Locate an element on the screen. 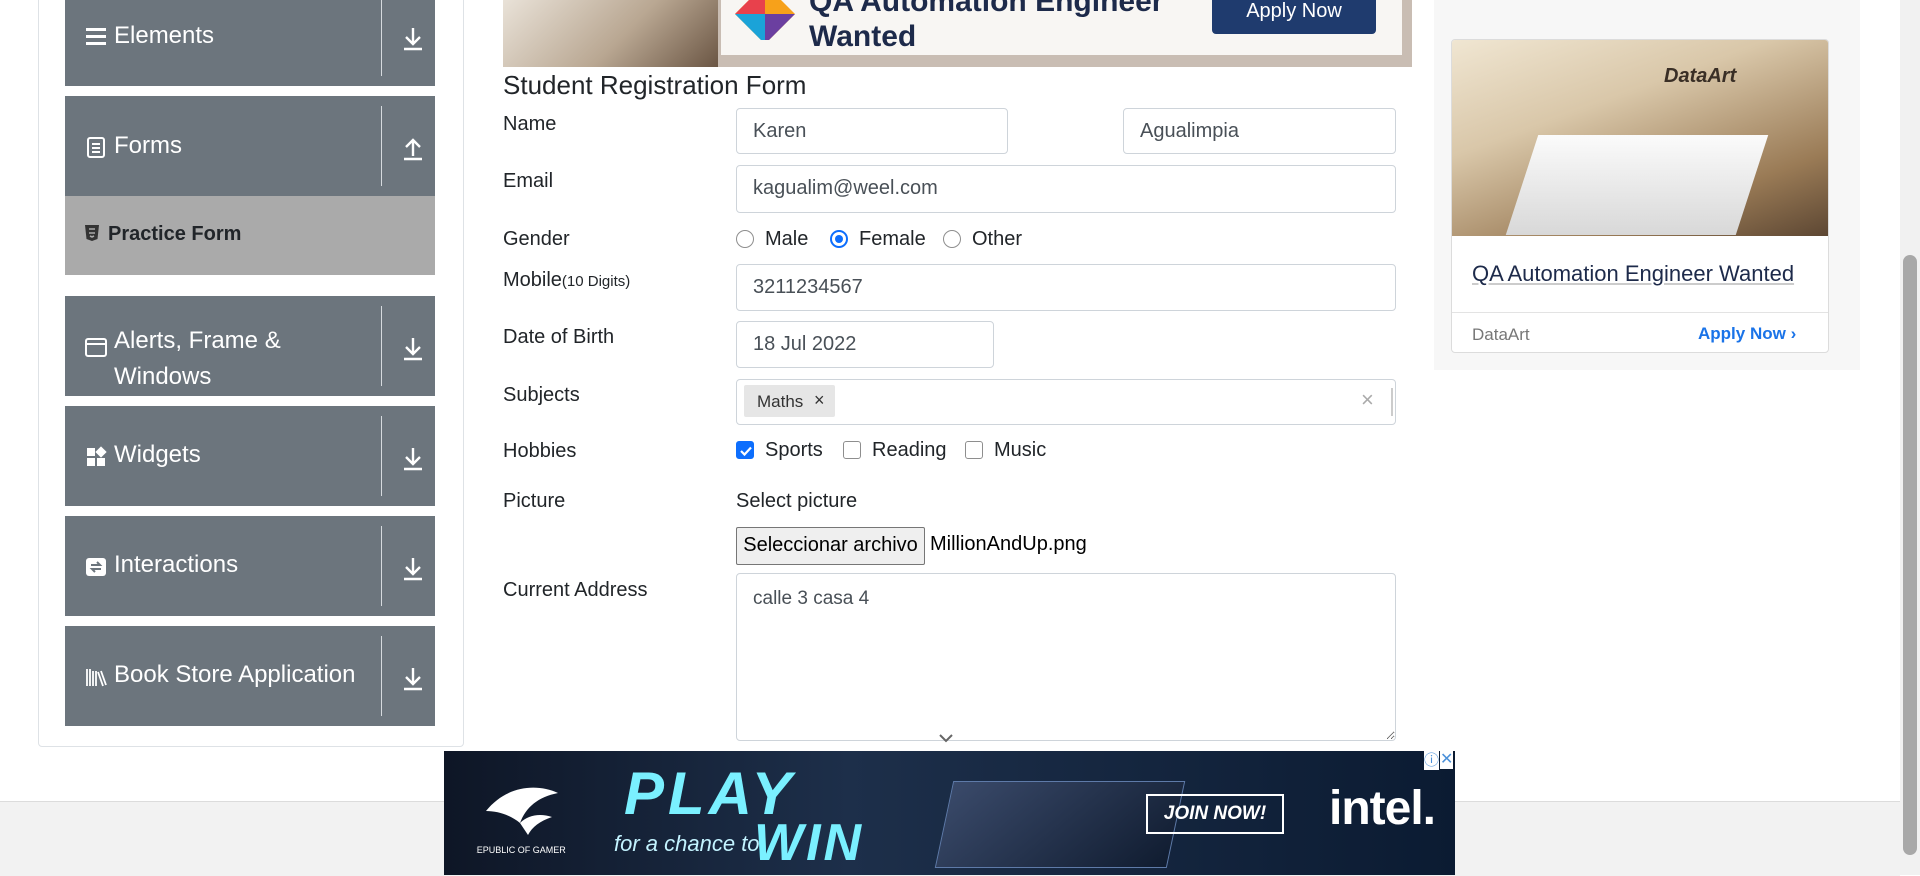 The image size is (1920, 876). reception-desk-shape is located at coordinates (1637, 185).